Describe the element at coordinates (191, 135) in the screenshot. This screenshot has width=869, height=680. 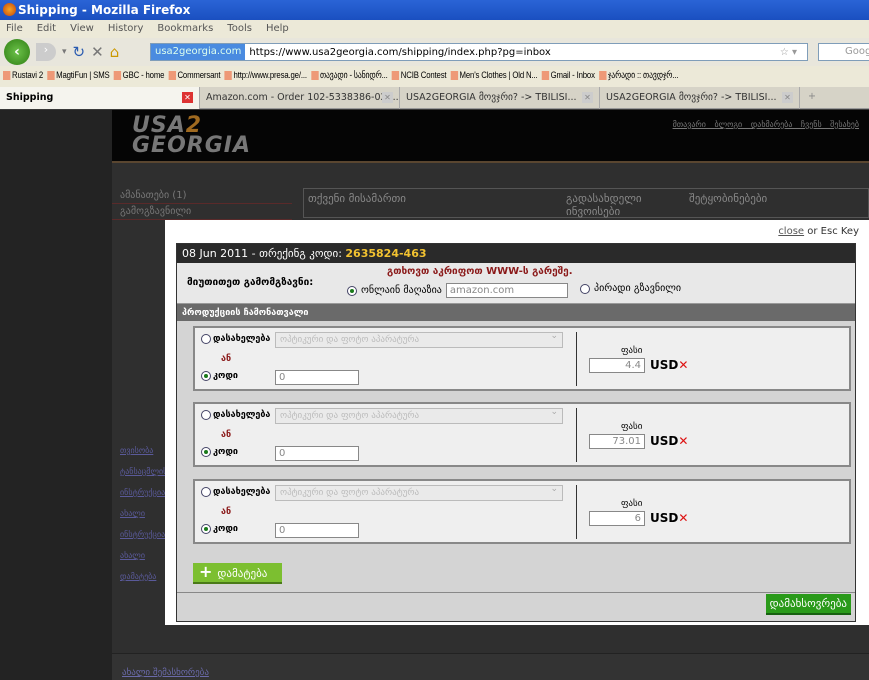
I see `site-logo: USA2 GEORGIA` at that location.